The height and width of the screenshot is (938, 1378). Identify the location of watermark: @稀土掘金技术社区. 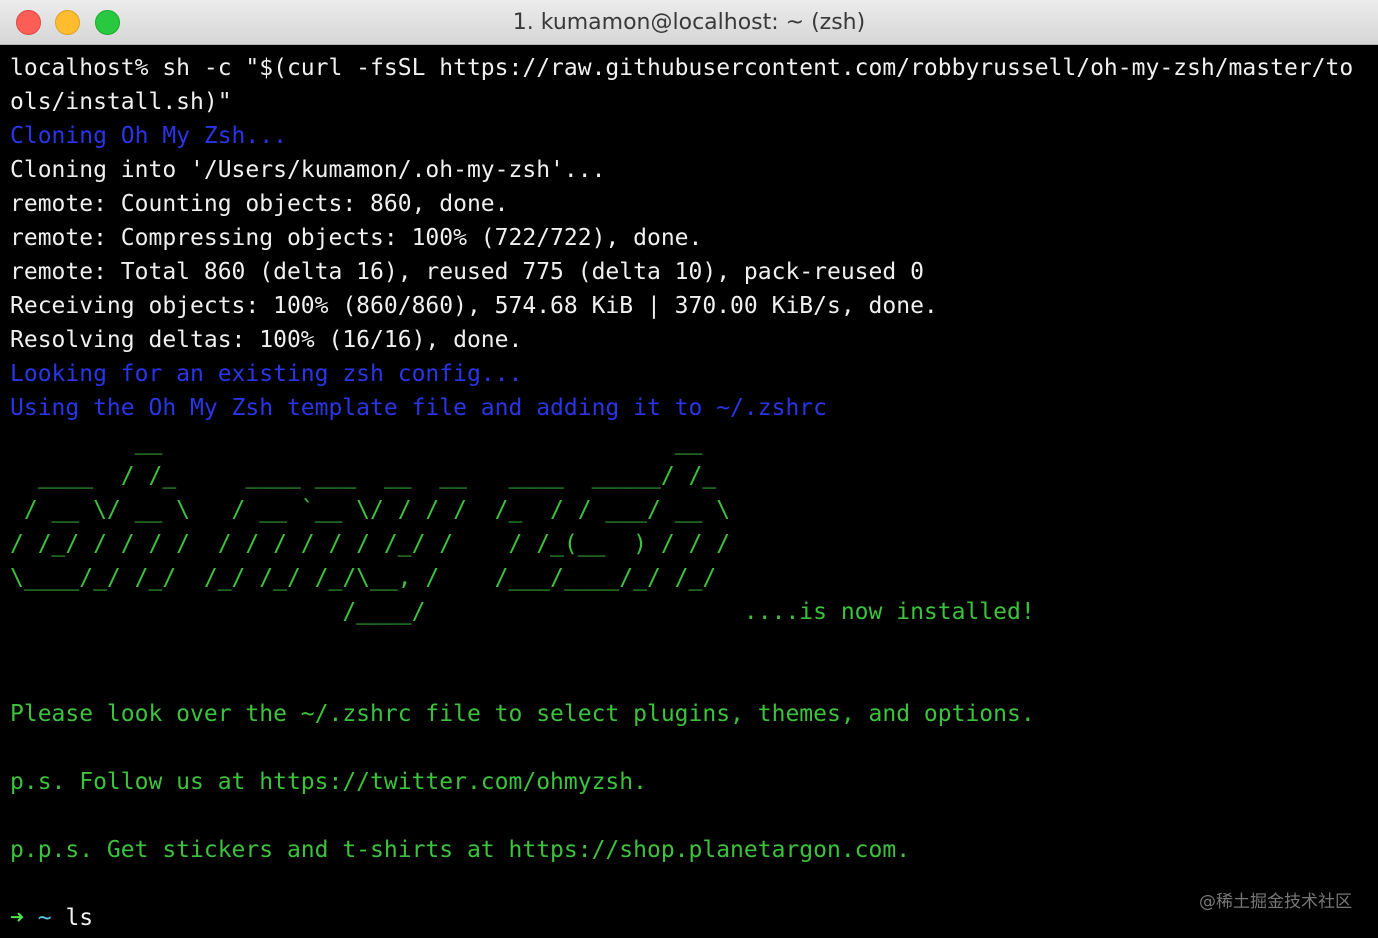
(1275, 902).